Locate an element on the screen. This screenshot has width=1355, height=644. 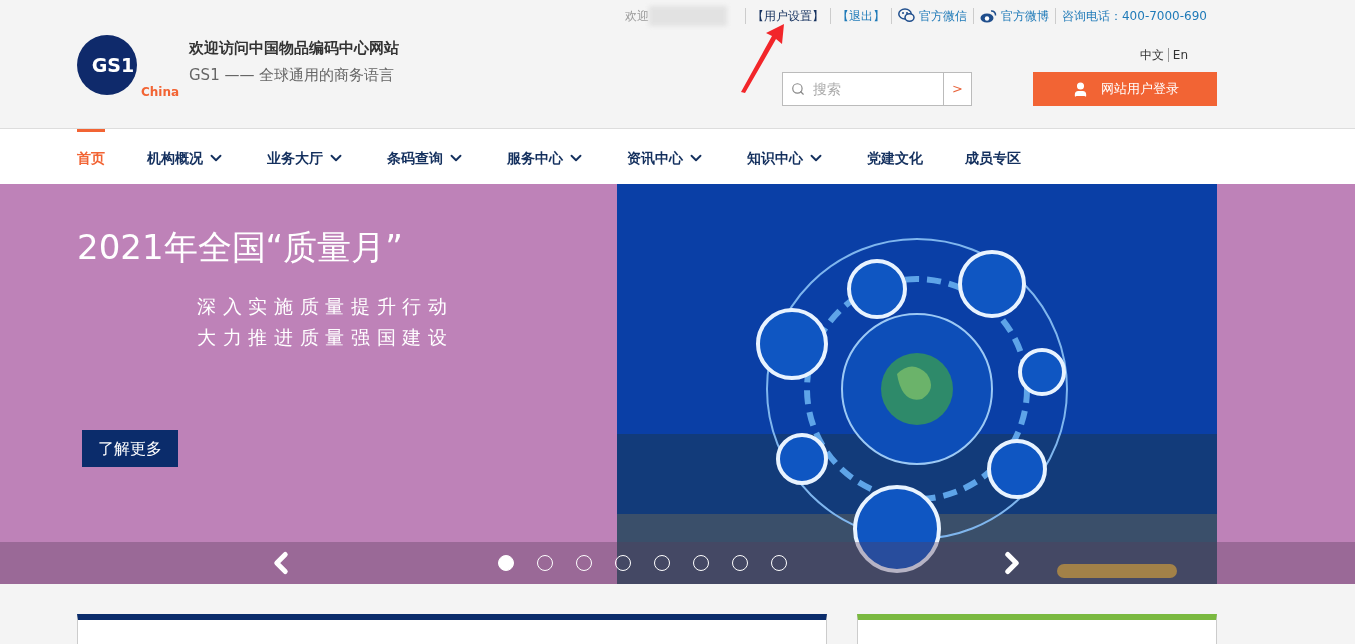
site-title: 欢迎访问中国物品编码中心网站 is located at coordinates (294, 48).